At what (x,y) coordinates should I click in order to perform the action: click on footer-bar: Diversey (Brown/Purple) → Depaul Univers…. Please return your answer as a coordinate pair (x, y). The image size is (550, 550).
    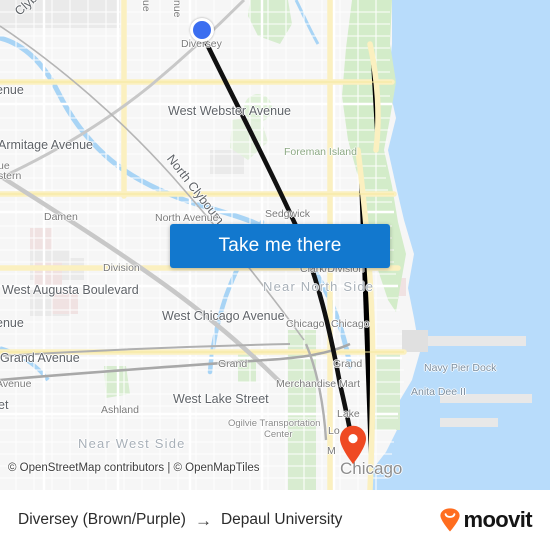
    Looking at the image, I should click on (275, 520).